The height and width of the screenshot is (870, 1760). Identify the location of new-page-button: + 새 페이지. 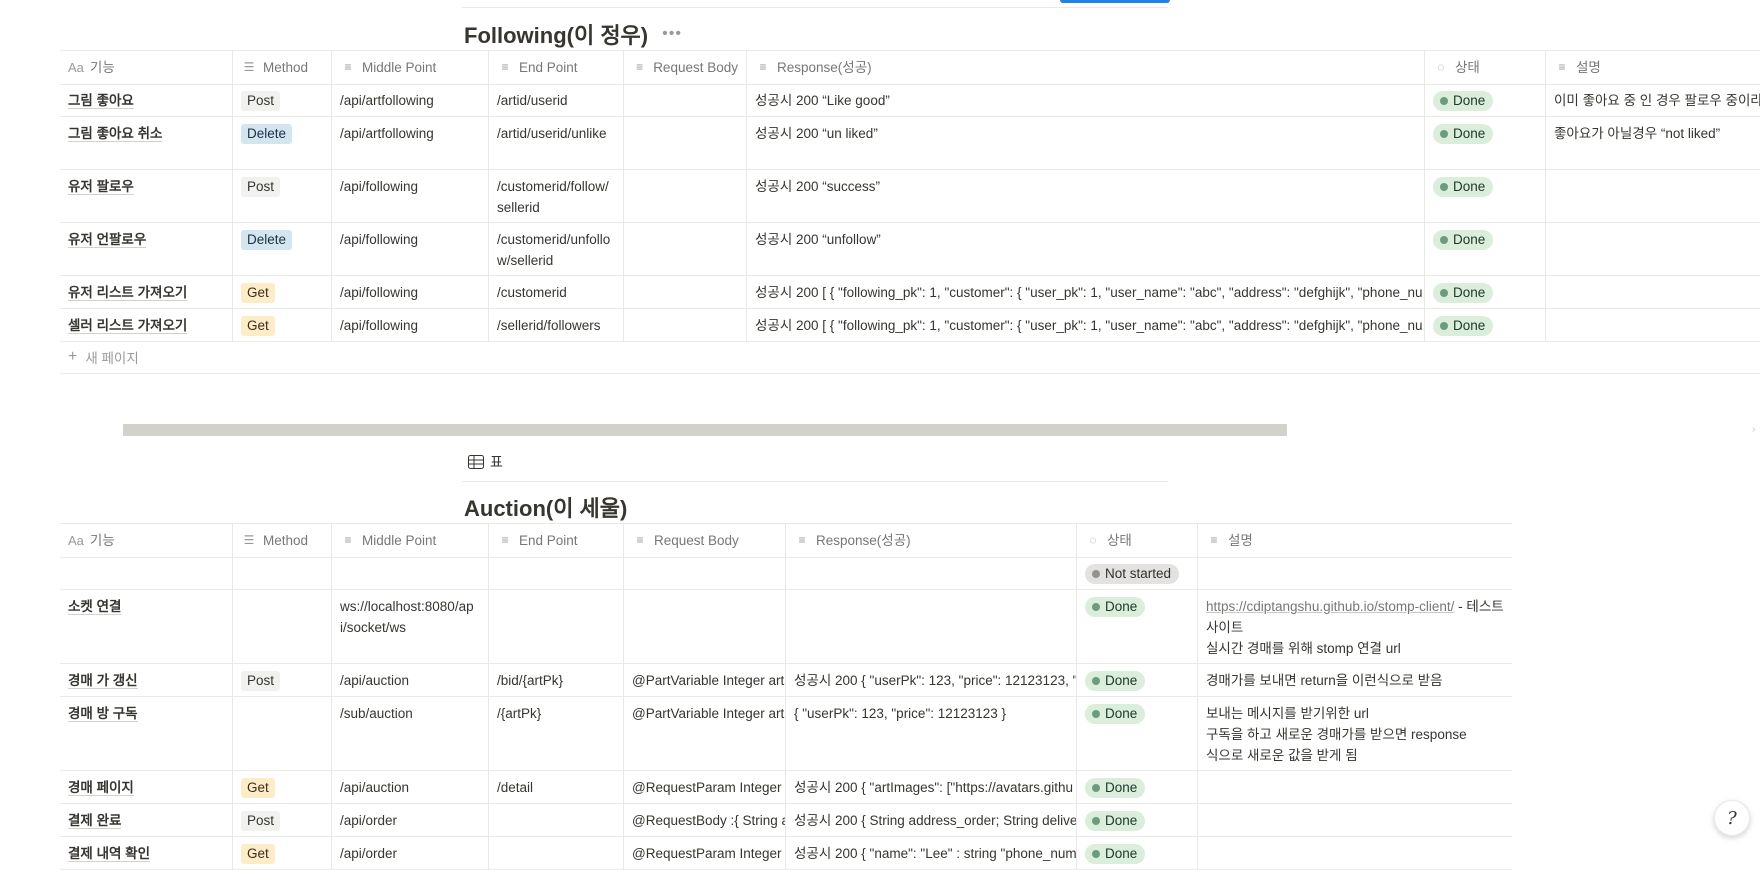
(910, 357).